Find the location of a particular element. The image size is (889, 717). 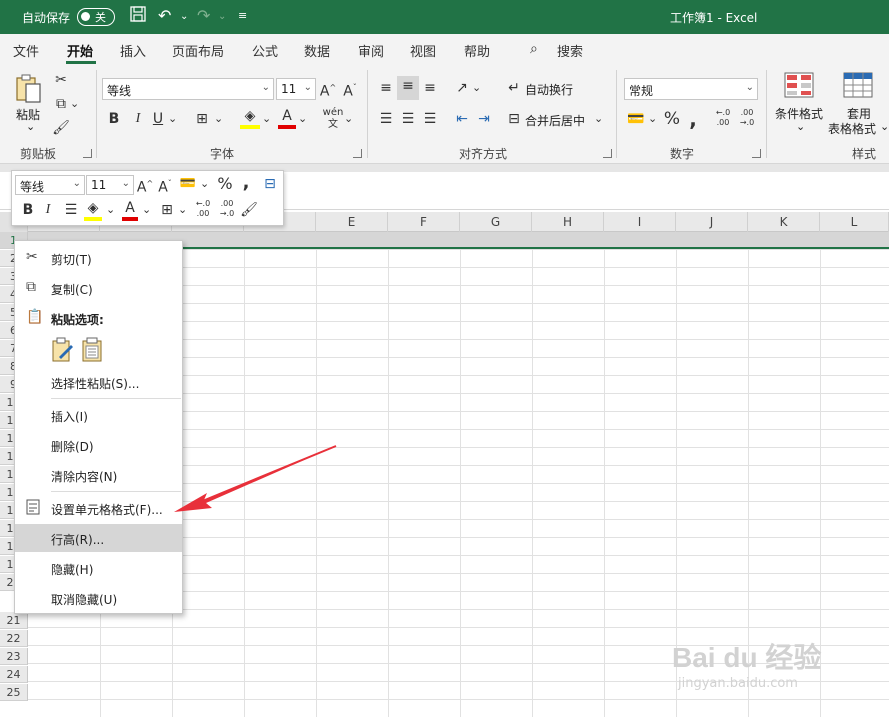

font-color-dropdown-icon: ⌄ is located at coordinates (302, 119).